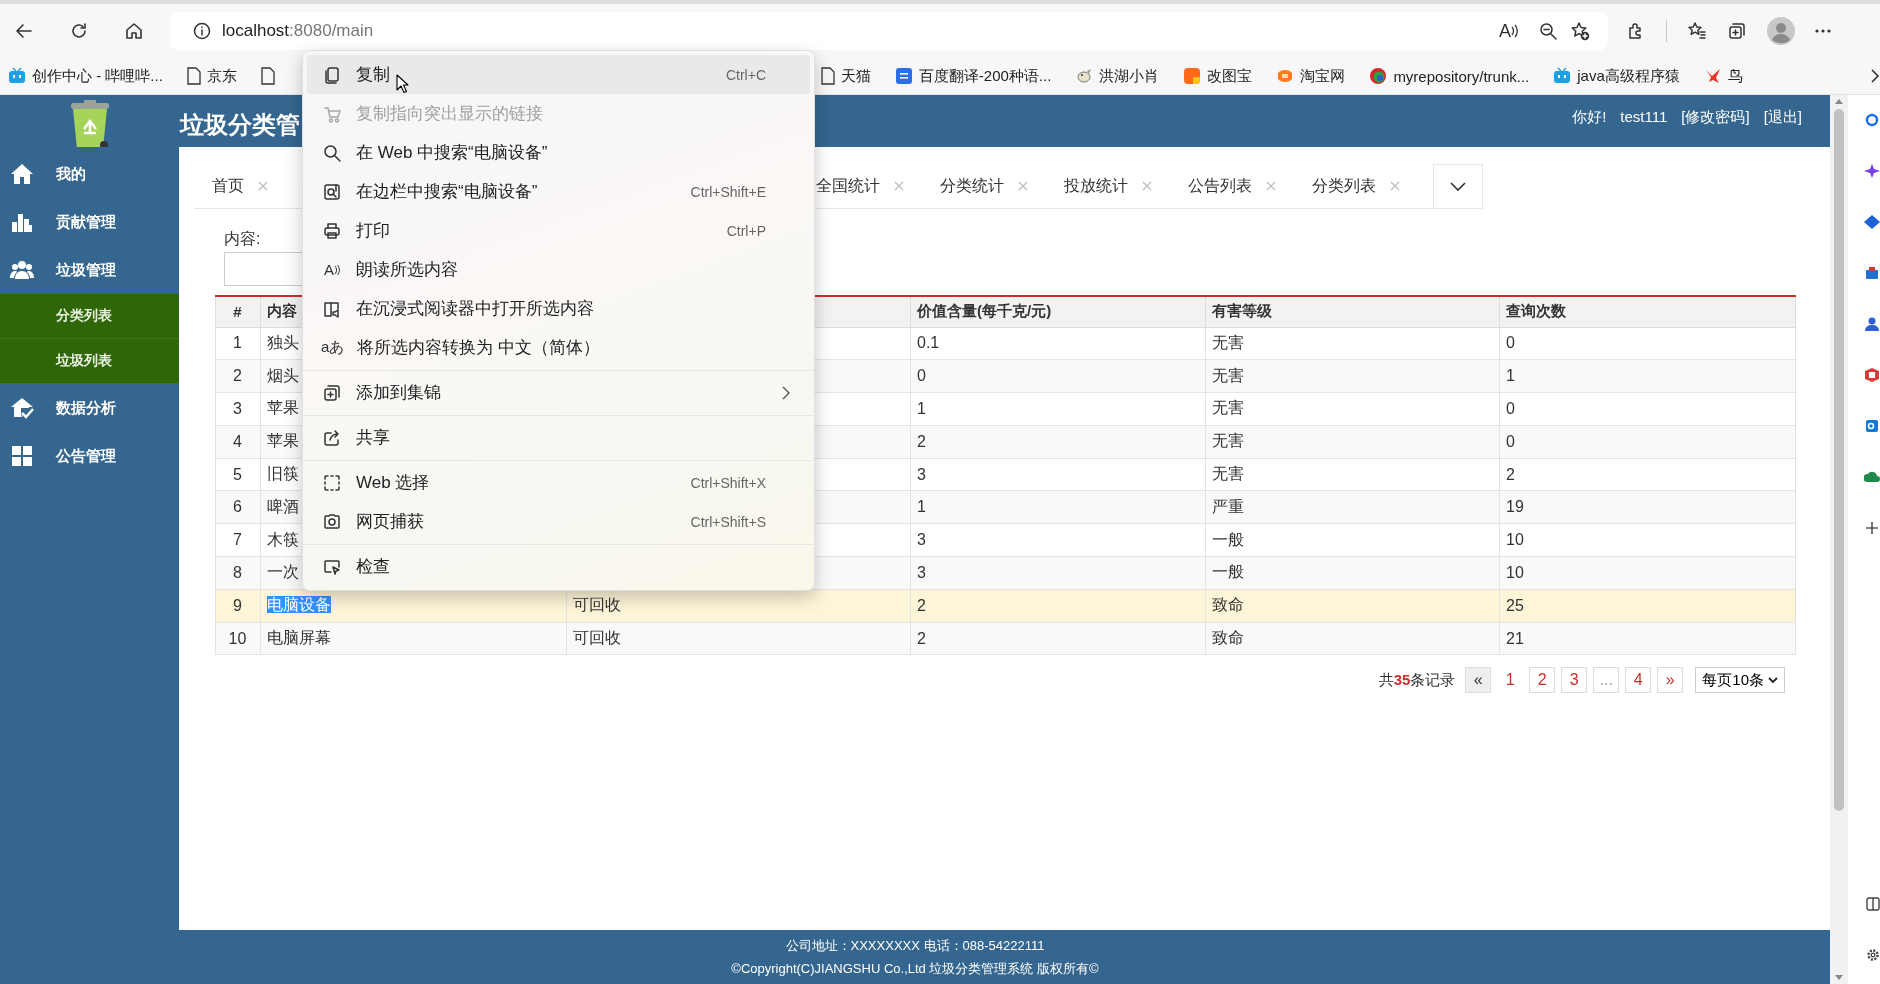 The height and width of the screenshot is (984, 1880). Describe the element at coordinates (1647, 311) in the screenshot. I see `column-header: 查询次数` at that location.